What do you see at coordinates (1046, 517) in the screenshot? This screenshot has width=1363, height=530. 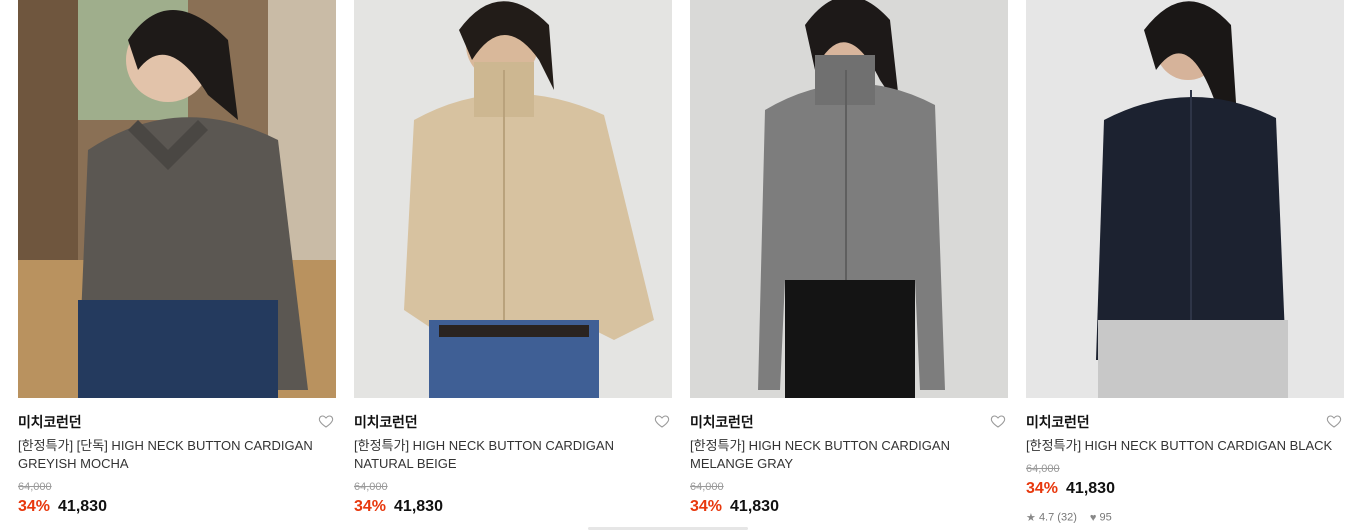 I see `rating-value: 4.7` at bounding box center [1046, 517].